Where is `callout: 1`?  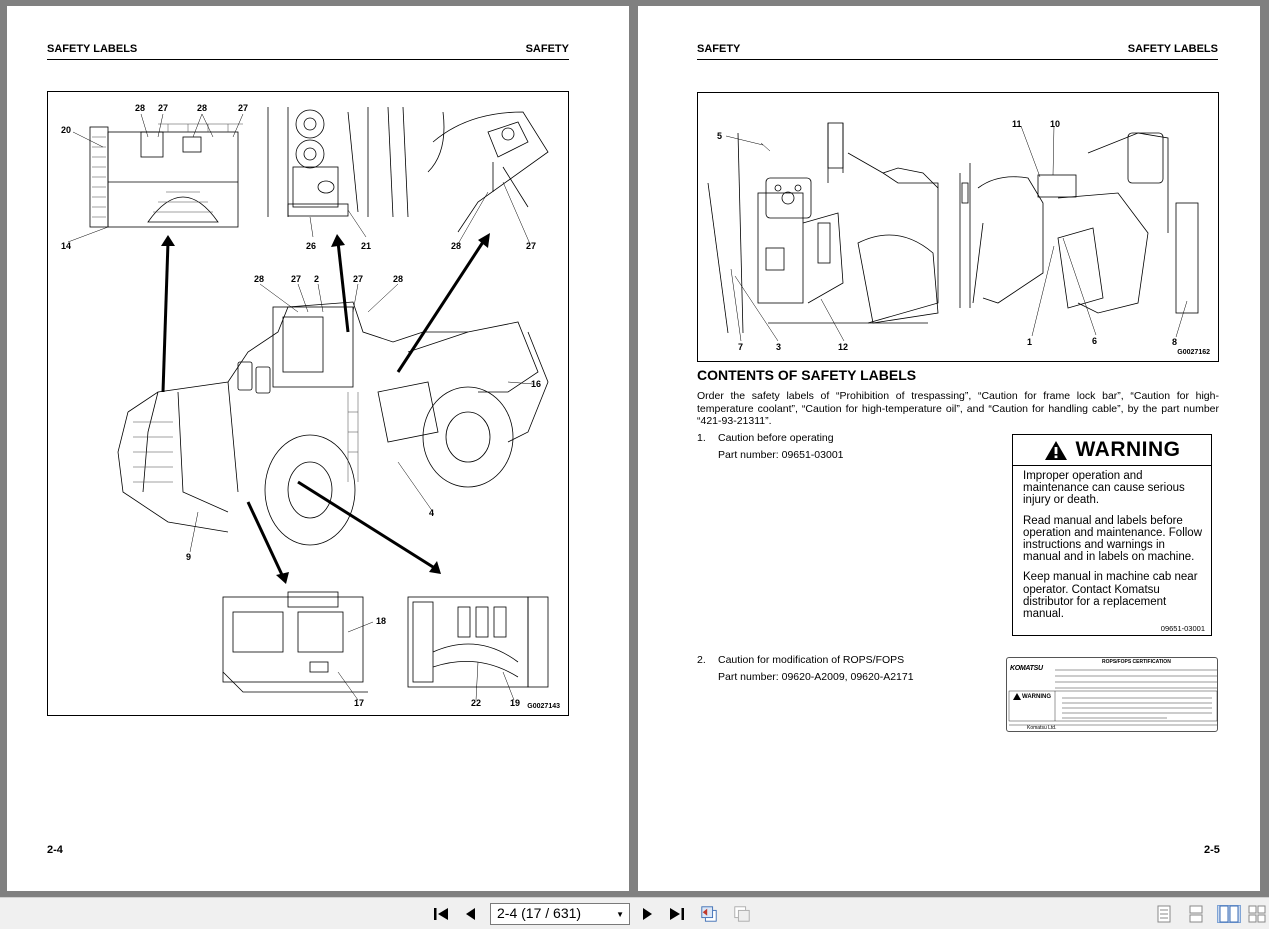 callout: 1 is located at coordinates (1029, 342).